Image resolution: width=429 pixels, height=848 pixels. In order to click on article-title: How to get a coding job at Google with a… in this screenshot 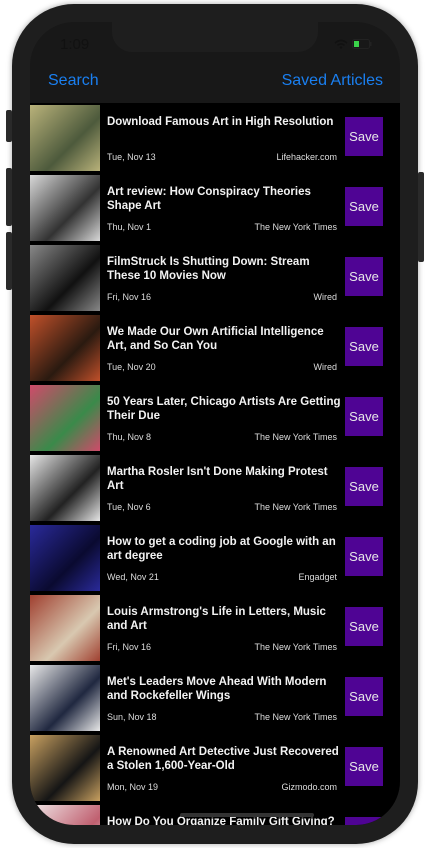, I will do `click(225, 549)`.